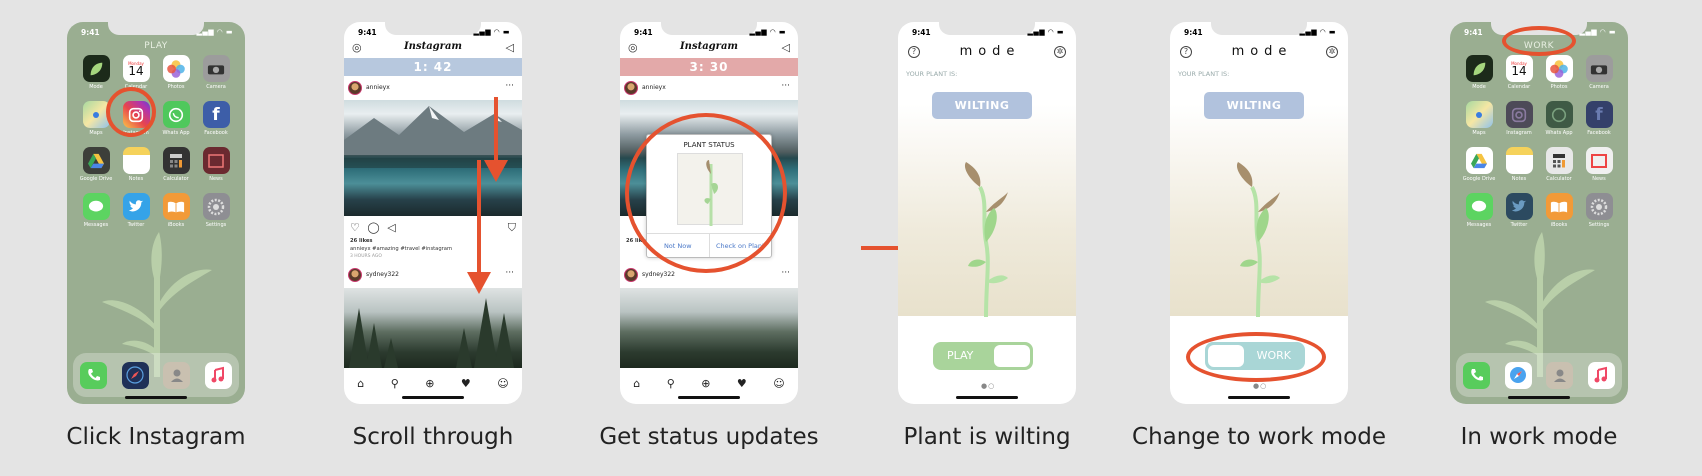 The width and height of the screenshot is (1702, 476). What do you see at coordinates (1539, 437) in the screenshot?
I see `step-caption: In work mode` at bounding box center [1539, 437].